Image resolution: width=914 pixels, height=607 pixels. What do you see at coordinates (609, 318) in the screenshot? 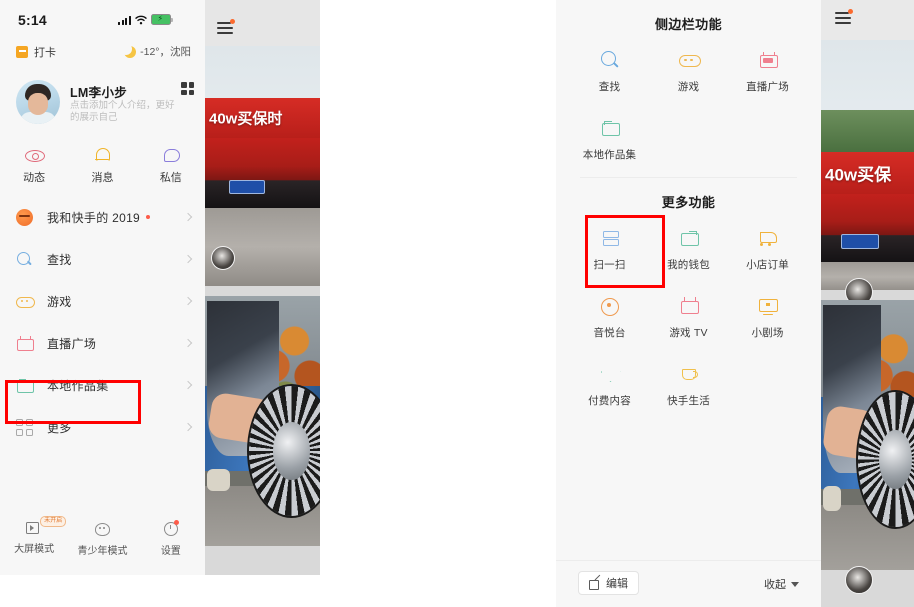
I see `grid-item-music: 音悦台` at bounding box center [609, 318].